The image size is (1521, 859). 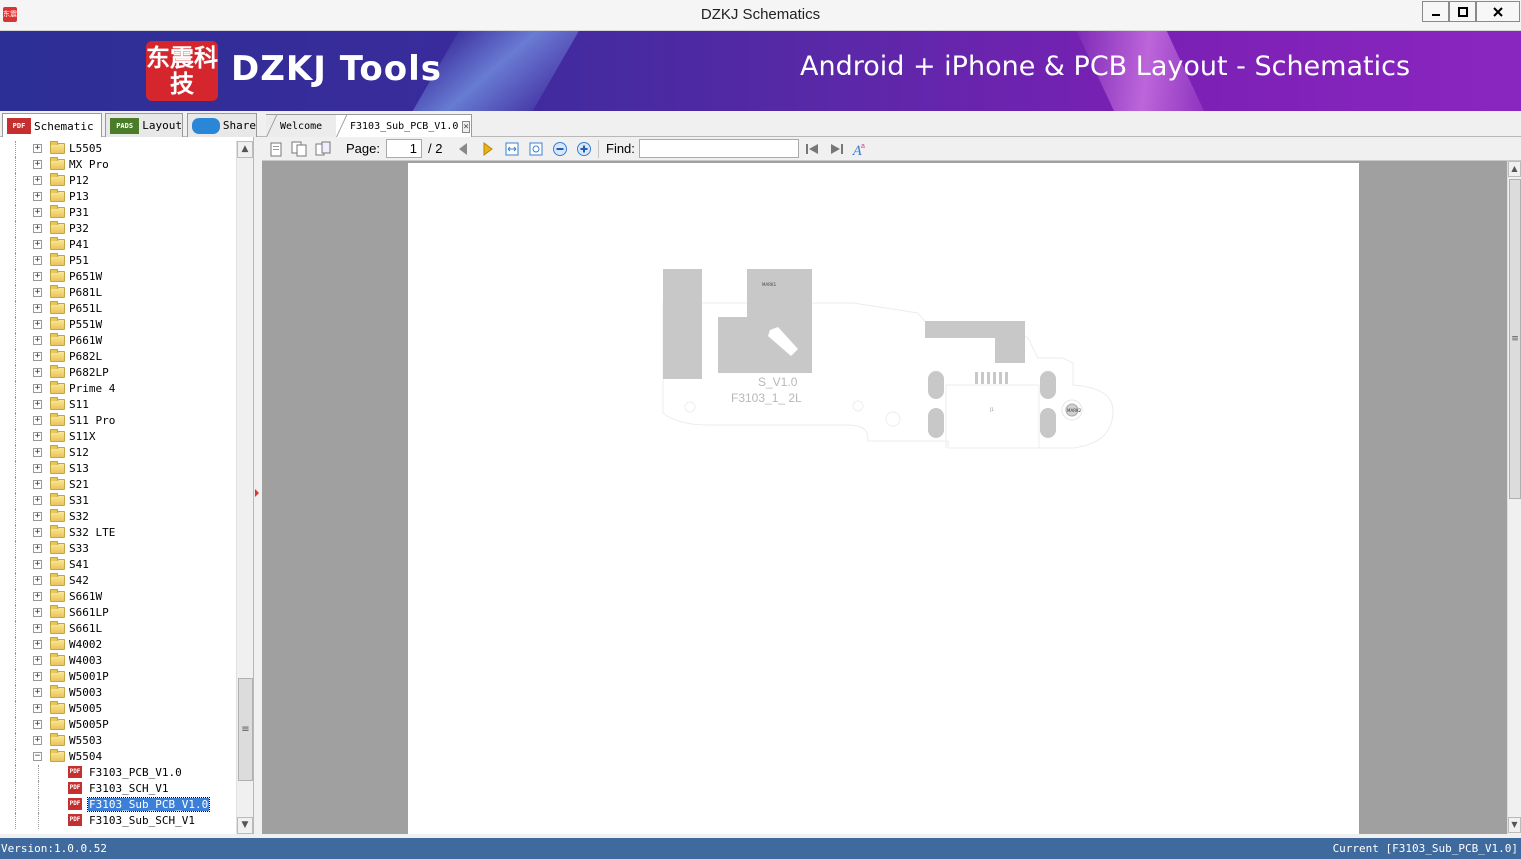 I want to click on doc-scroll-down-button: ▼, so click(x=1514, y=825).